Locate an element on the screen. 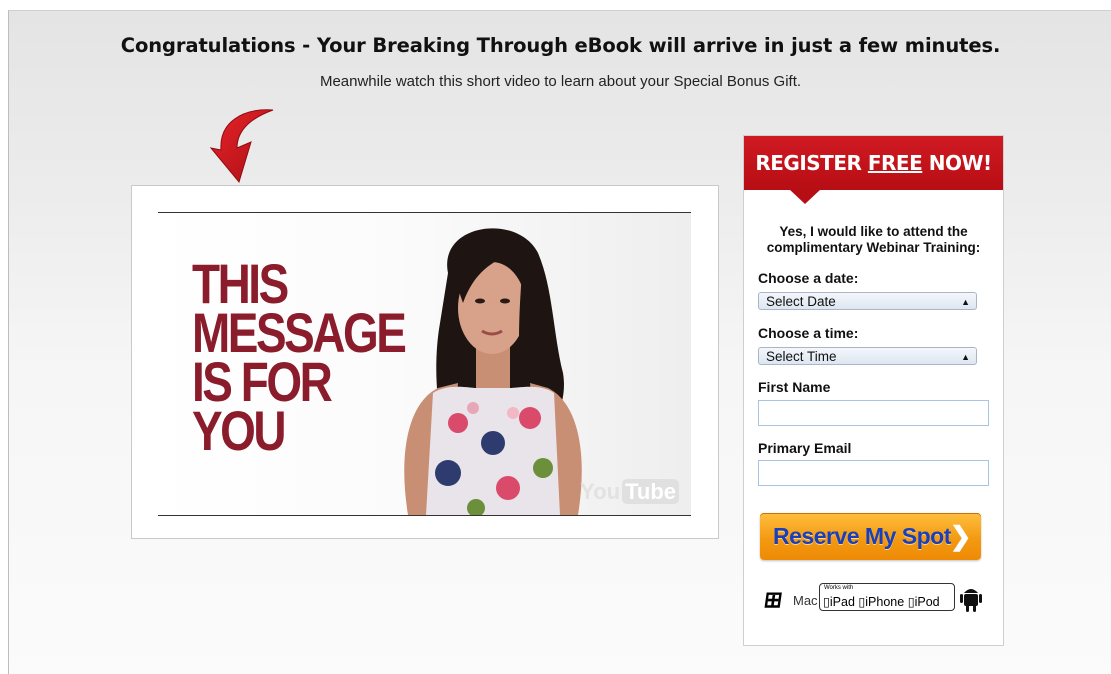 The height and width of the screenshot is (674, 1111). presenter-image is located at coordinates (493, 371).